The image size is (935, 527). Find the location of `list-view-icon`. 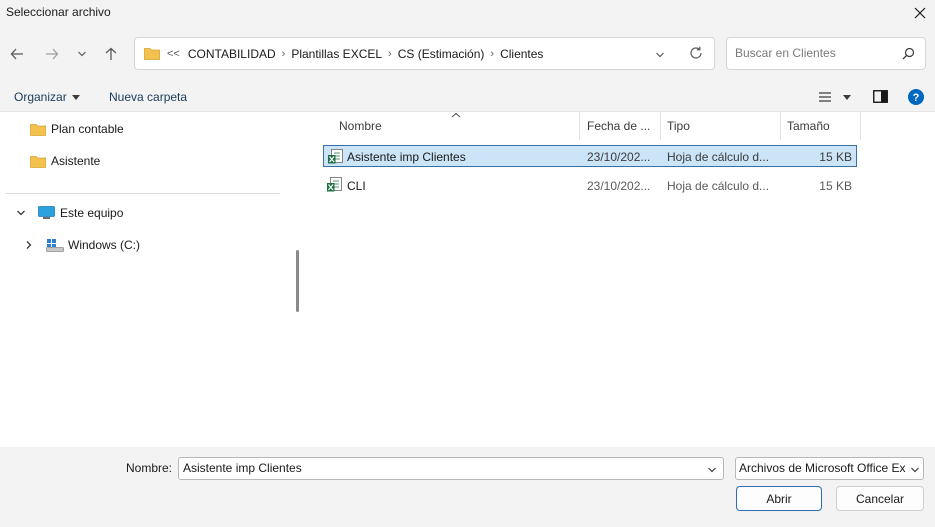

list-view-icon is located at coordinates (825, 97).